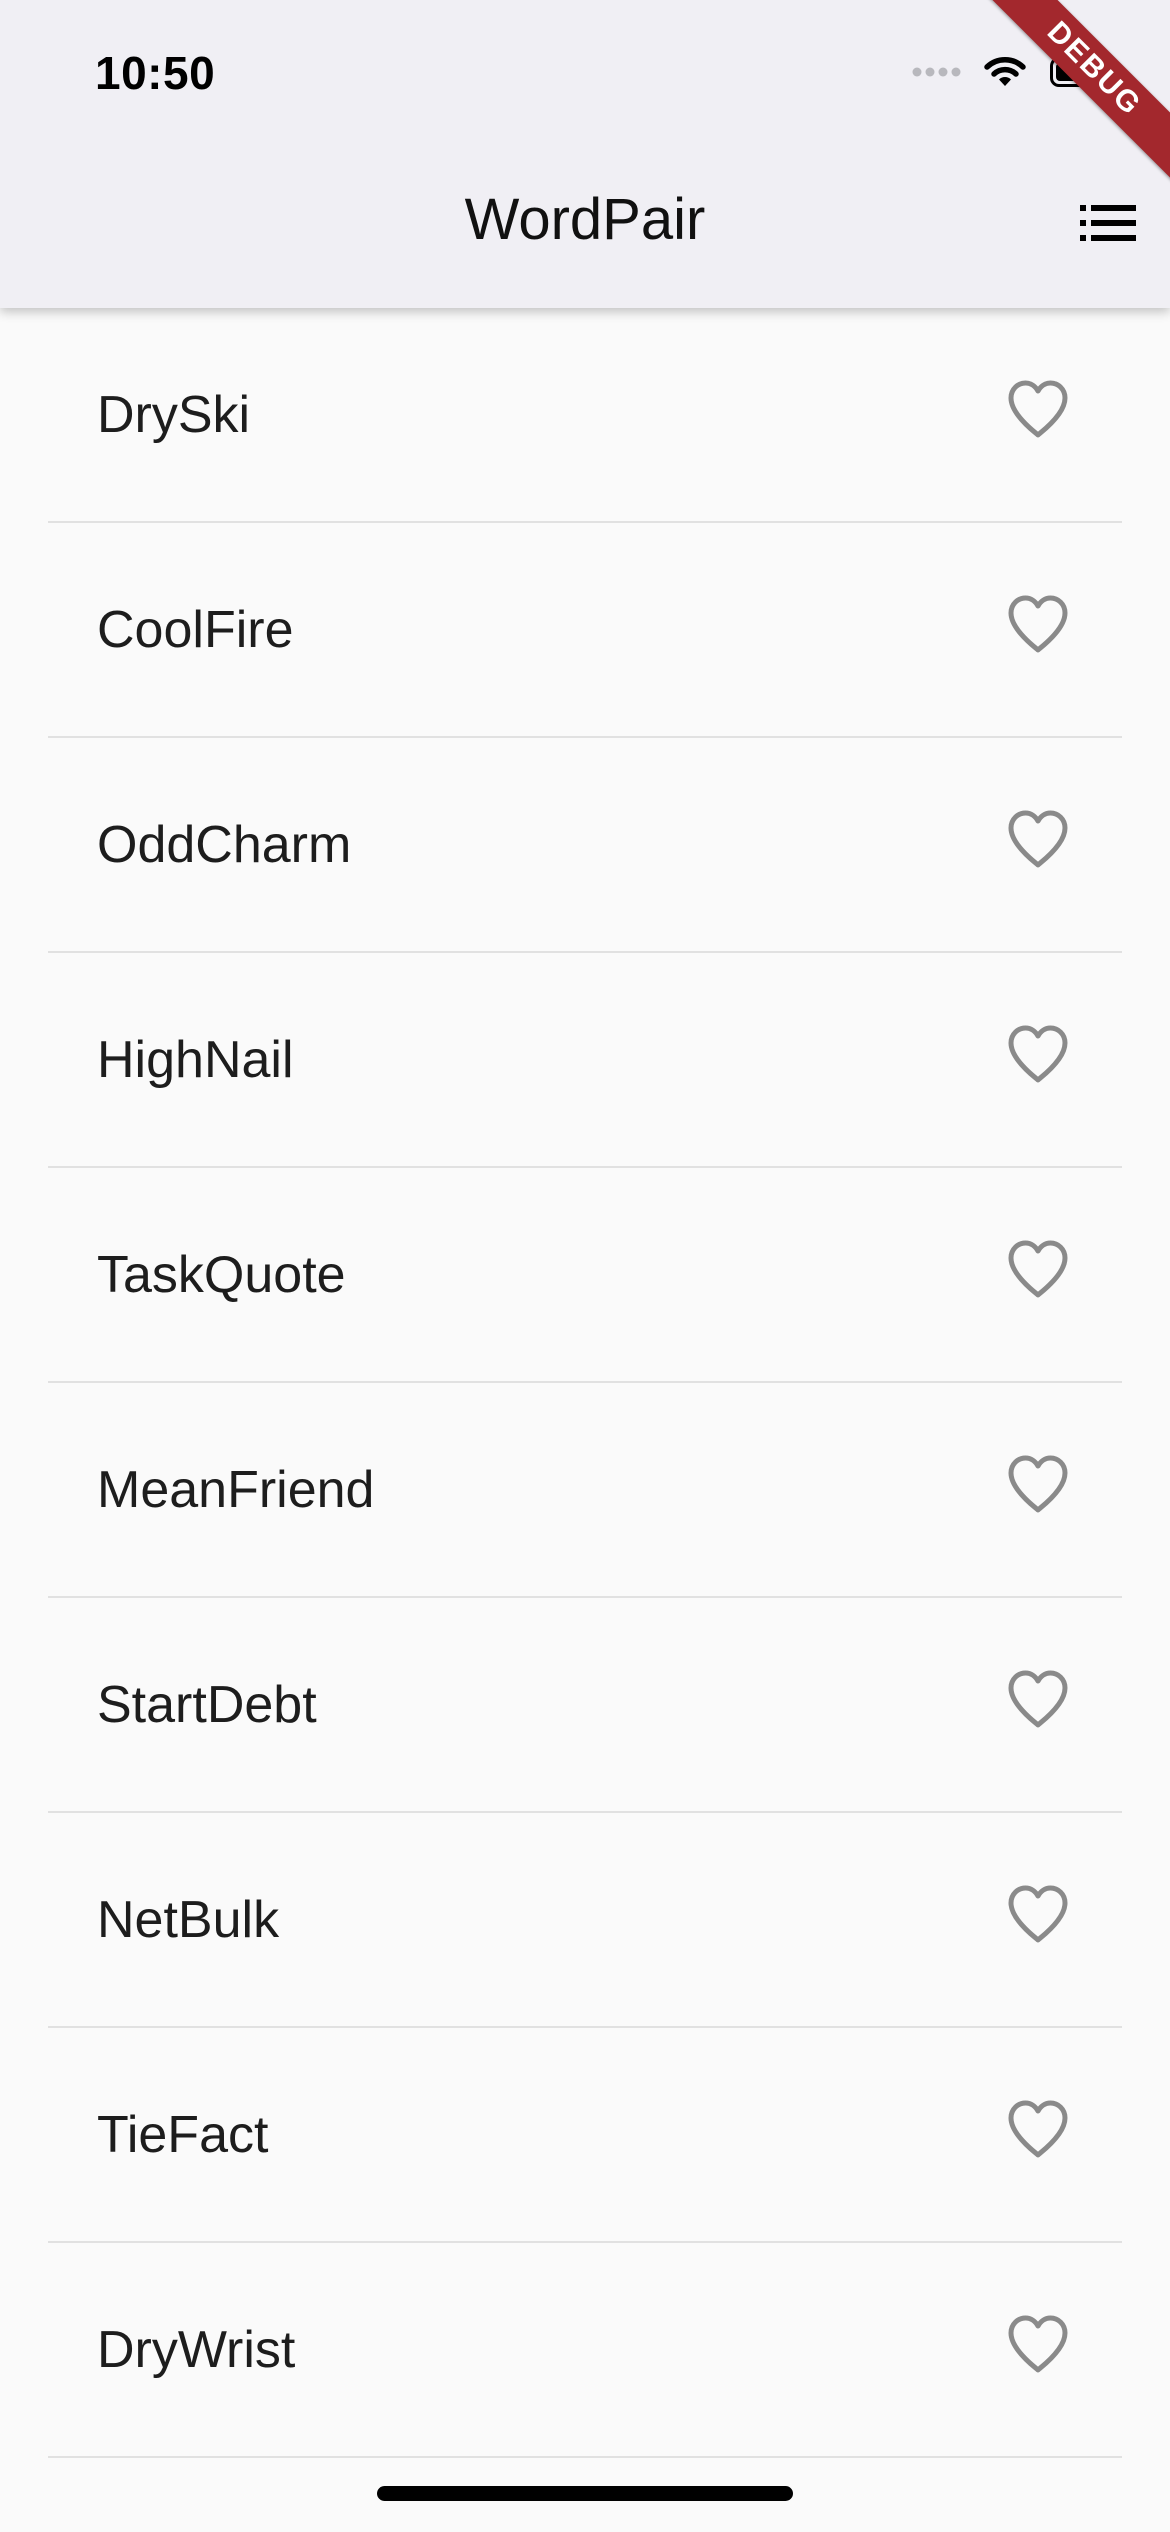 The image size is (1170, 2532). I want to click on word-pair-label: StartDebt, so click(207, 1705).